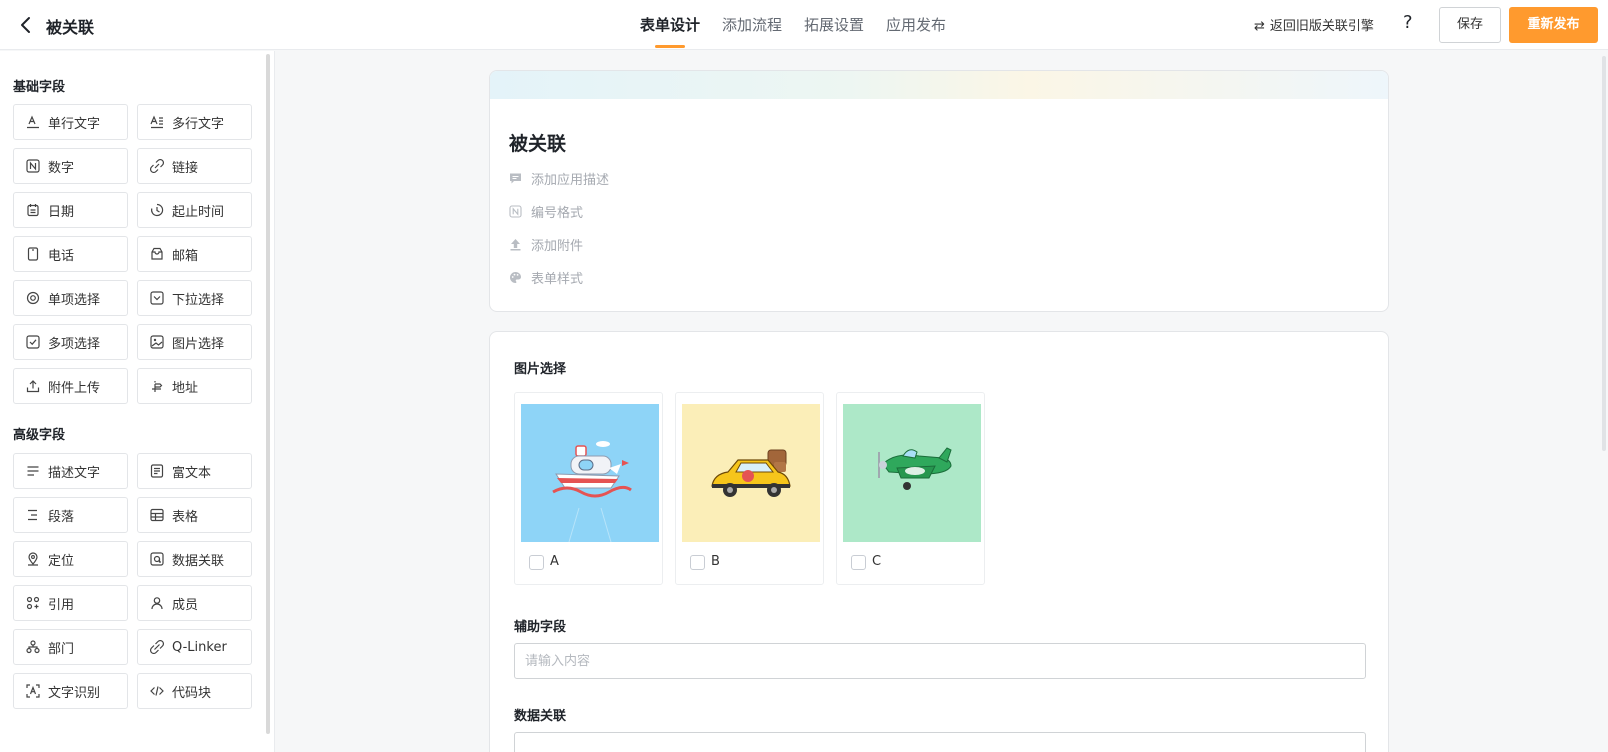 The width and height of the screenshot is (1608, 752). I want to click on field-phone: 电话, so click(70, 254).